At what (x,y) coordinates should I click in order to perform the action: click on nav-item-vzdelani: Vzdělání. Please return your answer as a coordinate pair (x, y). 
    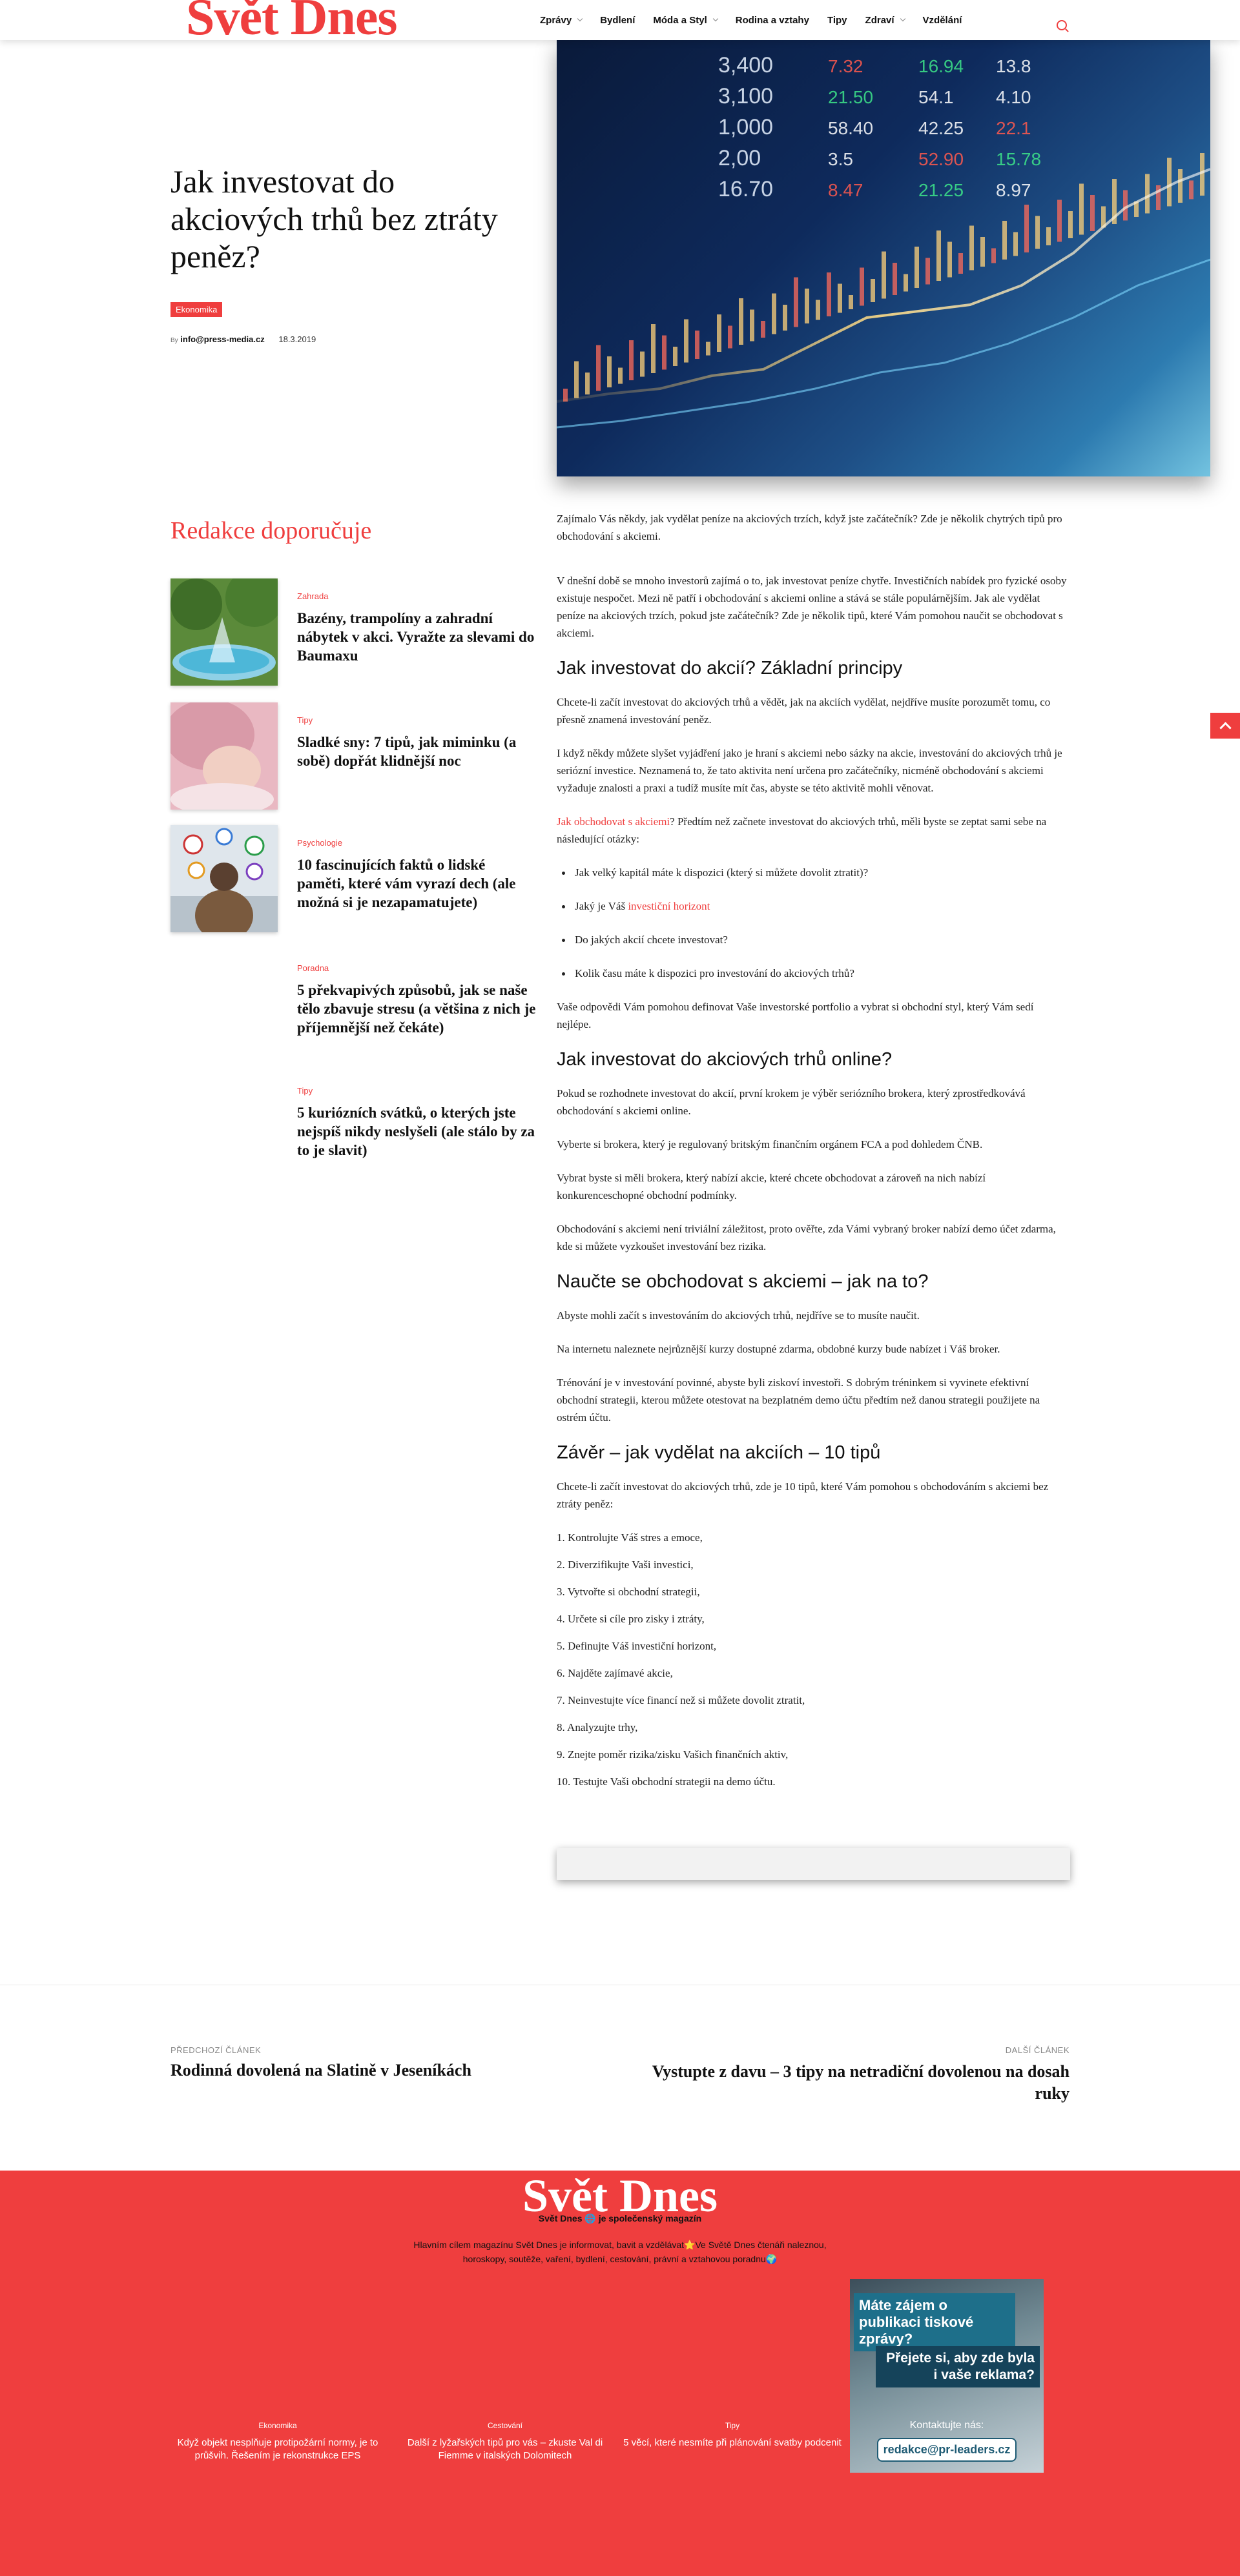
    Looking at the image, I should click on (942, 21).